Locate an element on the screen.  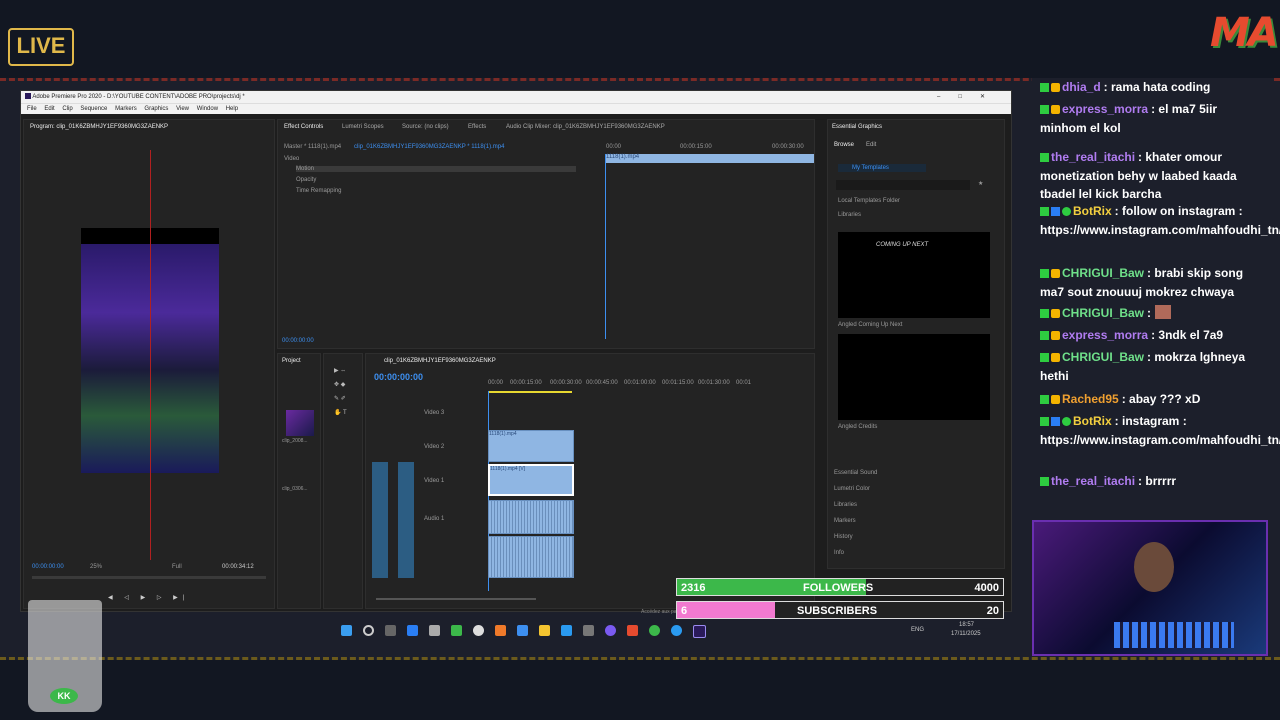
menu-help: Help is located at coordinates (232, 109).